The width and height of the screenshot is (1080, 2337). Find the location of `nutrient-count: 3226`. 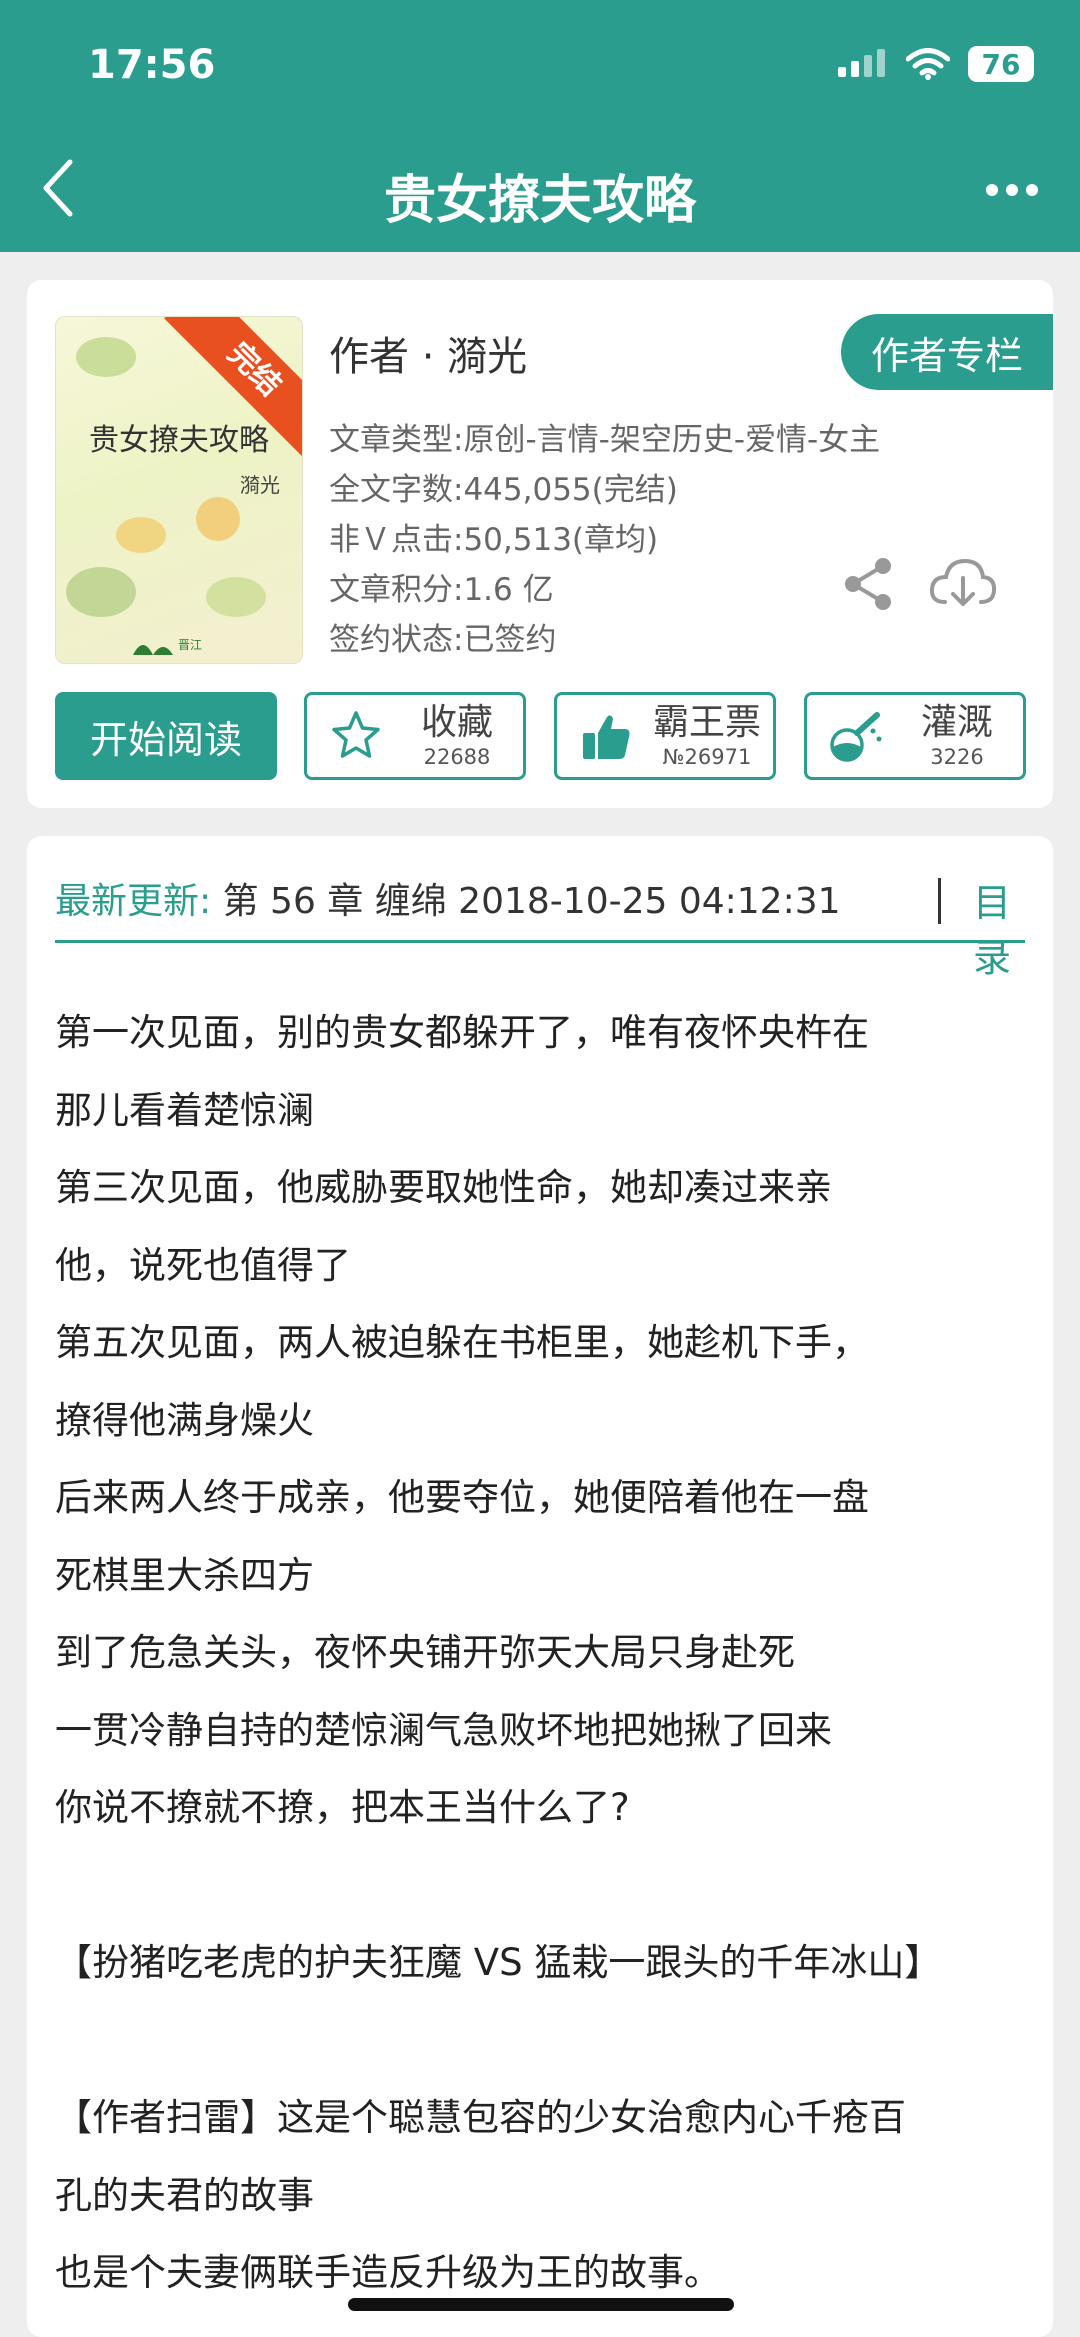

nutrient-count: 3226 is located at coordinates (957, 757).